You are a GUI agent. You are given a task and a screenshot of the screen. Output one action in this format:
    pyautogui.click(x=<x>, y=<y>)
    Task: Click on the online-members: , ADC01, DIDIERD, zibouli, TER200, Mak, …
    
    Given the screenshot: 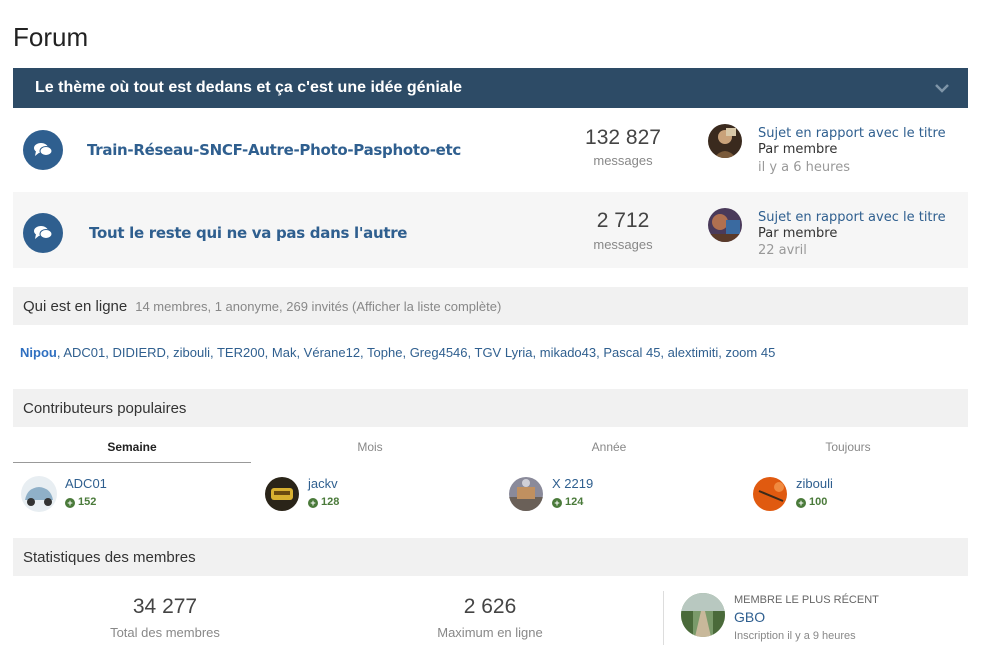 What is the action you would take?
    pyautogui.click(x=416, y=352)
    